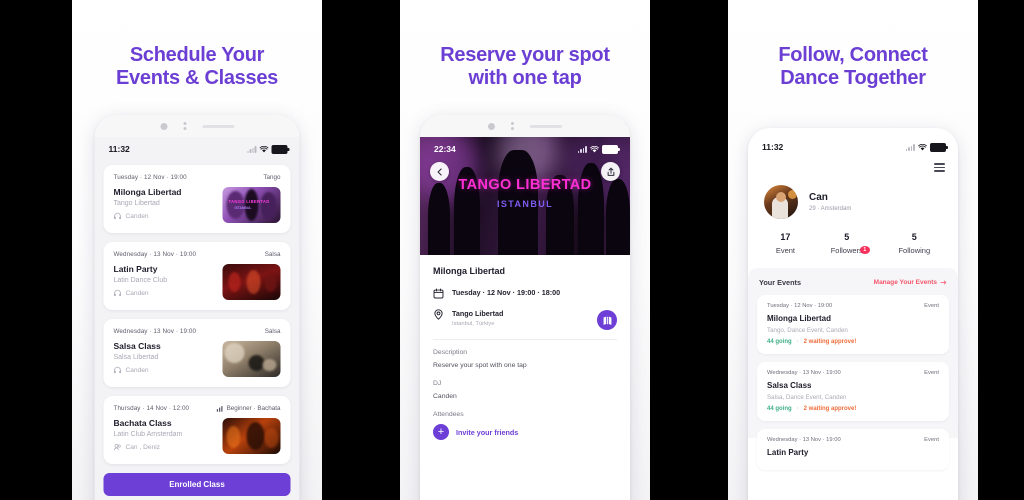 The height and width of the screenshot is (500, 1024). What do you see at coordinates (142, 447) in the screenshot?
I see `event-meta-text: Can , Deniz` at bounding box center [142, 447].